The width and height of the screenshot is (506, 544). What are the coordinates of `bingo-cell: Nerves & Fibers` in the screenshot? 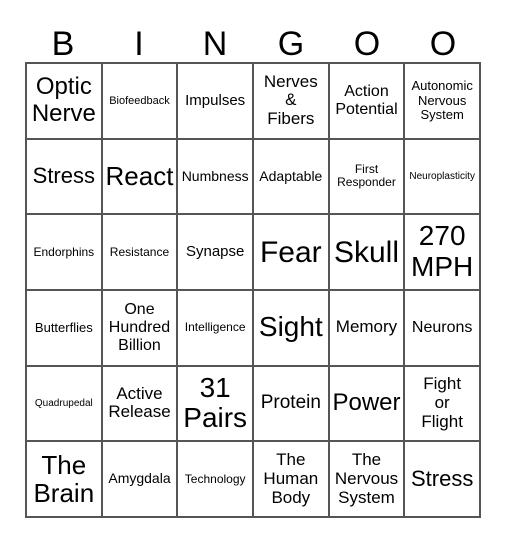 It's located at (290, 101).